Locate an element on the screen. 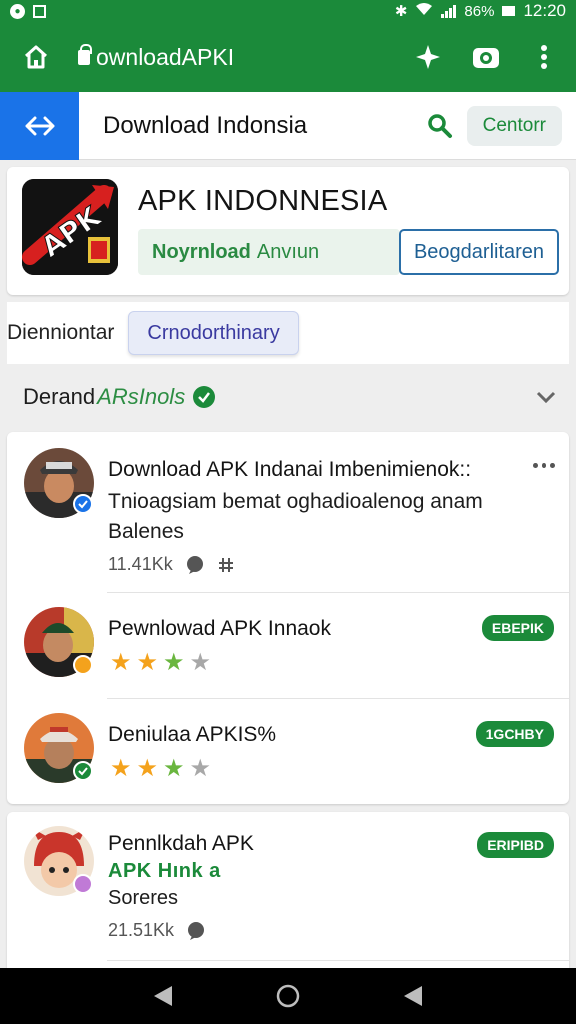 The width and height of the screenshot is (576, 1024). verified-icon is located at coordinates (204, 397).